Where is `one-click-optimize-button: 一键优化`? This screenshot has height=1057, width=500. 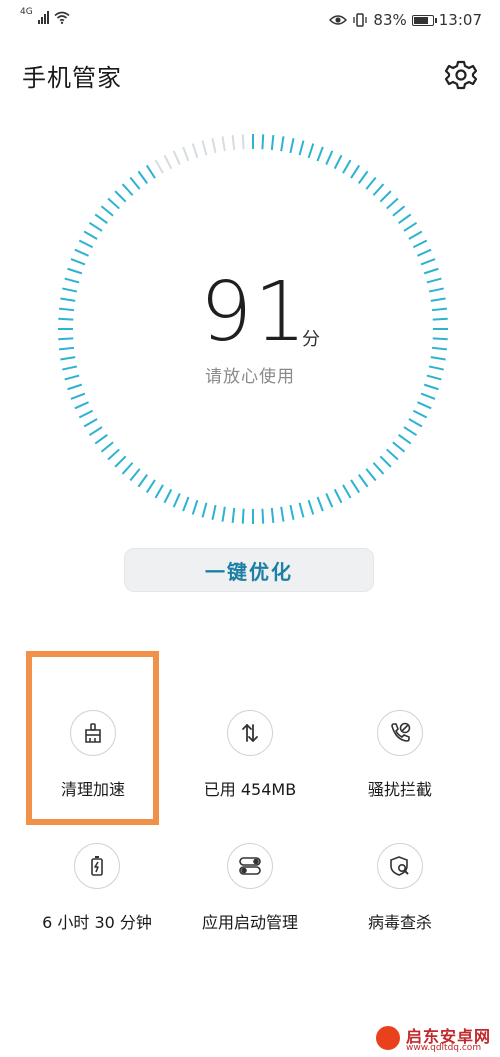
one-click-optimize-button: 一键优化 is located at coordinates (249, 570).